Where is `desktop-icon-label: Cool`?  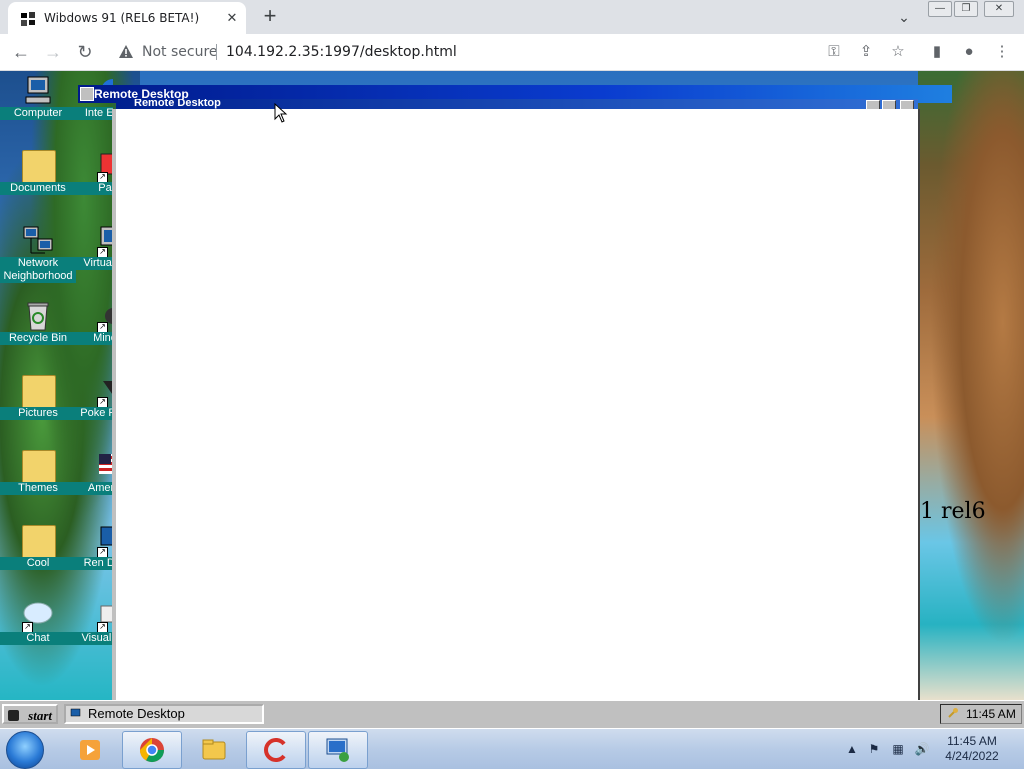
desktop-icon-label: Cool is located at coordinates (38, 563).